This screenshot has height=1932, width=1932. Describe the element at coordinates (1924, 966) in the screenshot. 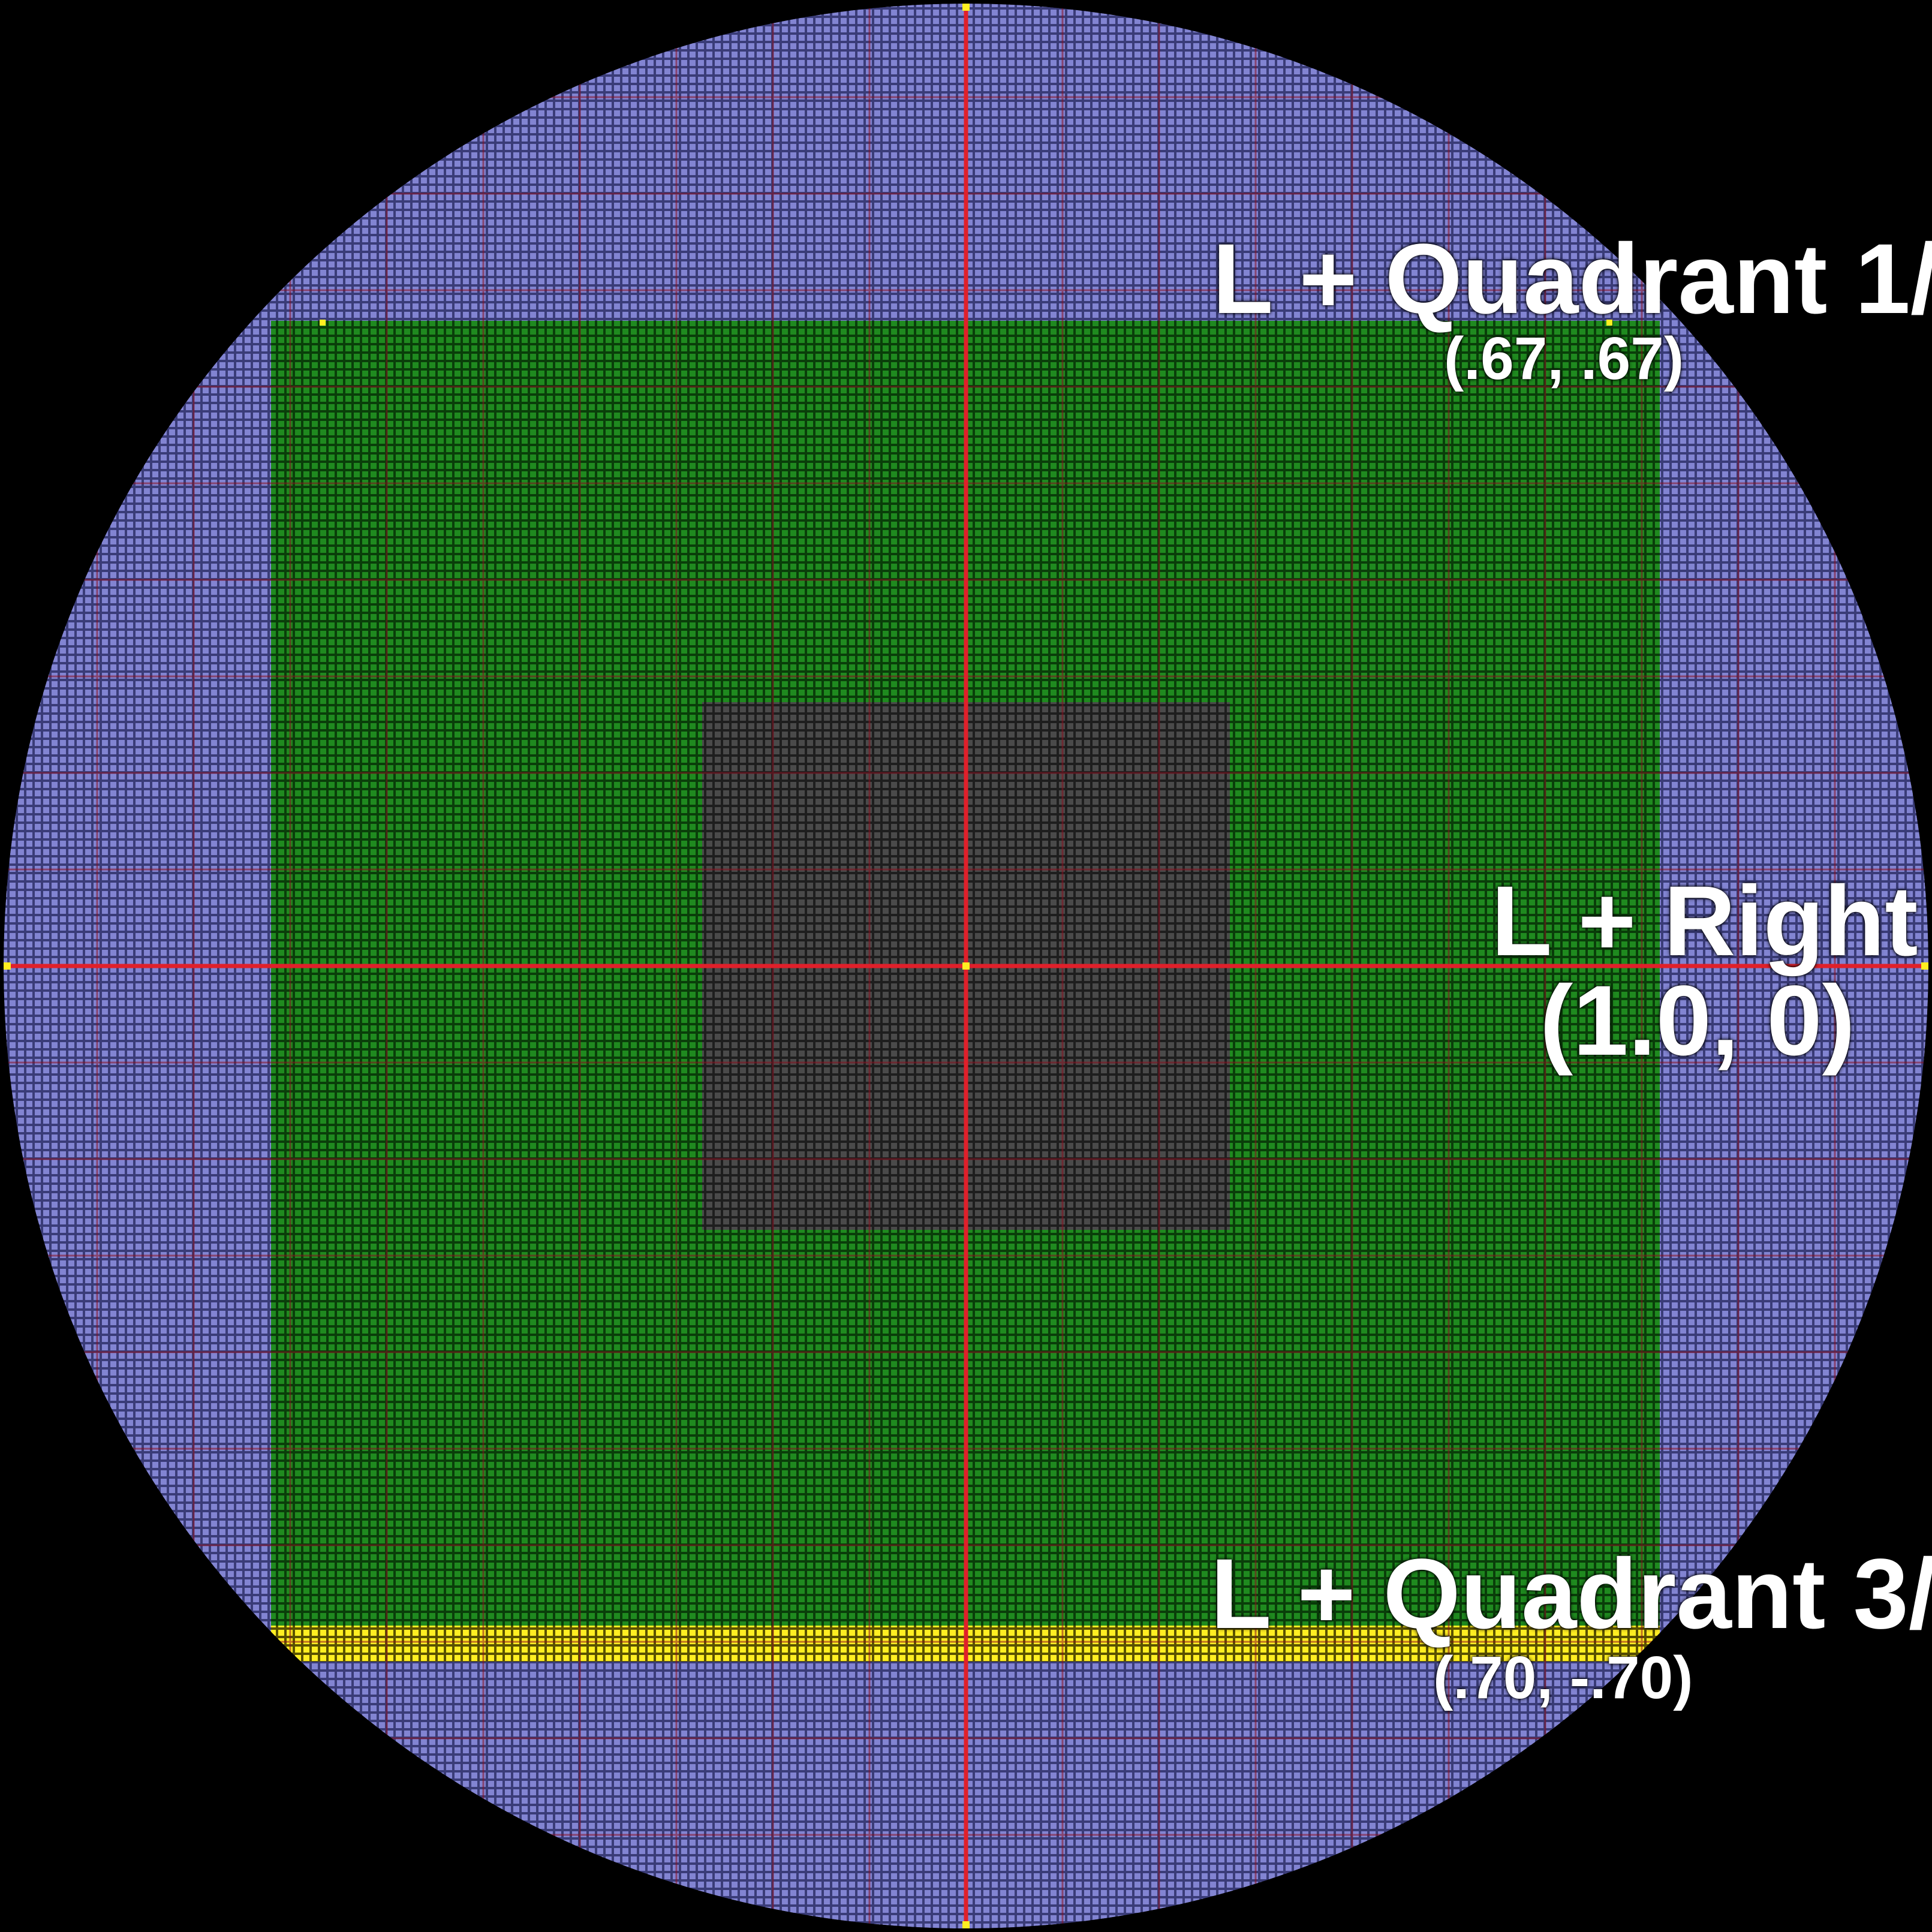

I see `marker-right` at that location.